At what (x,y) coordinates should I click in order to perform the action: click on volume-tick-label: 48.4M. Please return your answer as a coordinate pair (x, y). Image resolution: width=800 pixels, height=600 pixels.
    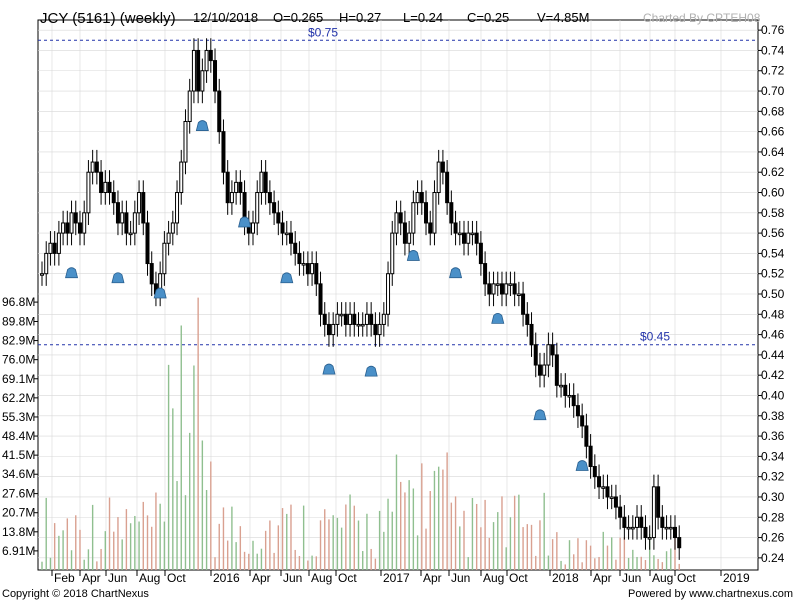
    Looking at the image, I should click on (18, 436).